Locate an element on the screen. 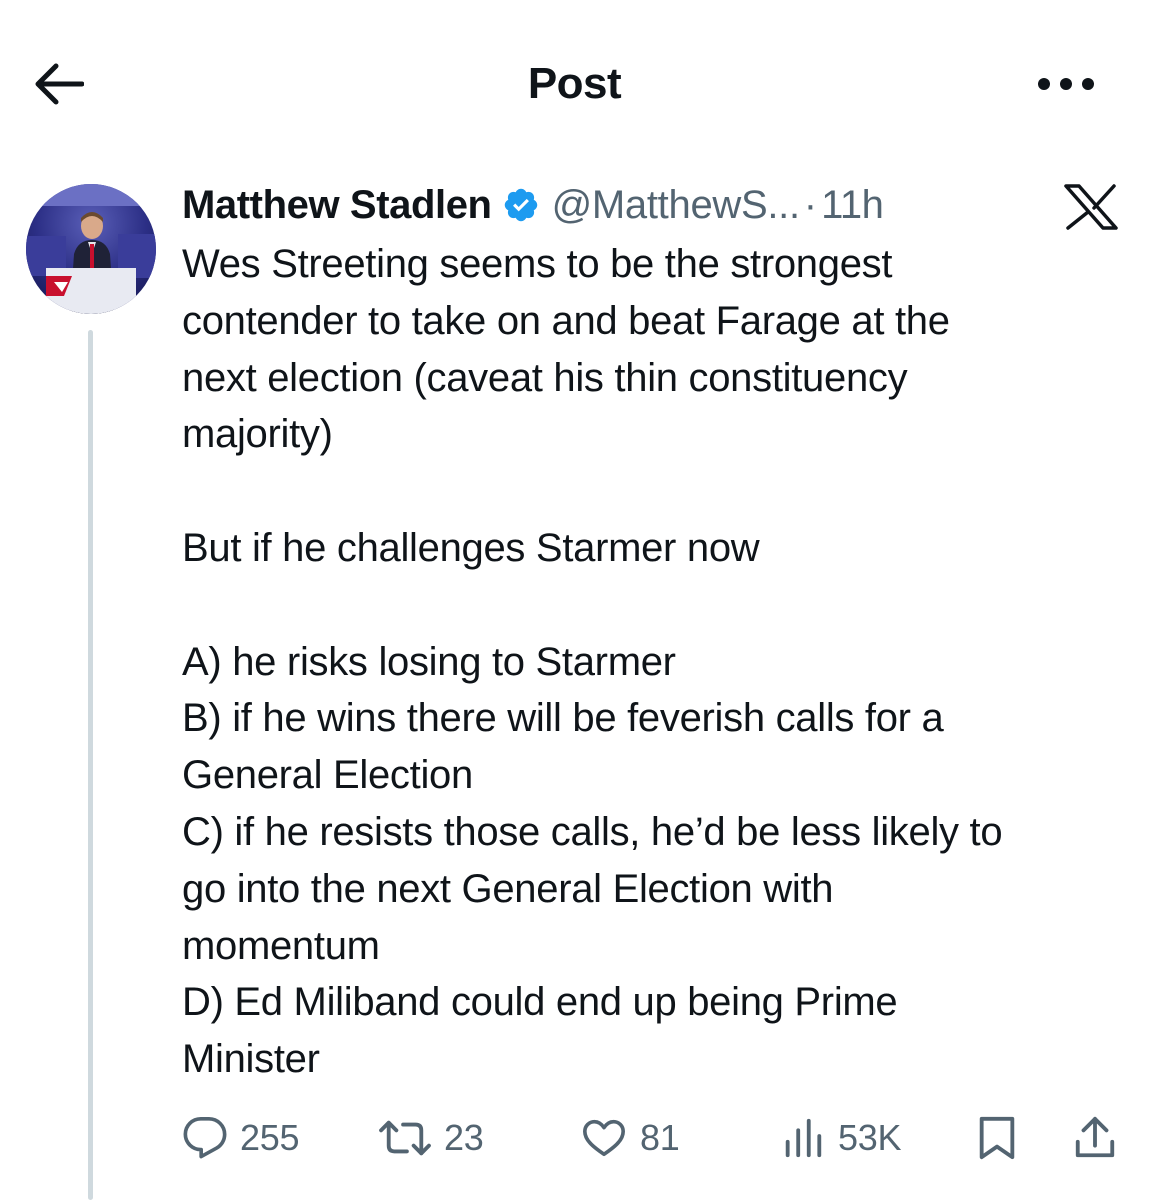 The width and height of the screenshot is (1149, 1200). repost-button: 23 is located at coordinates (431, 1138).